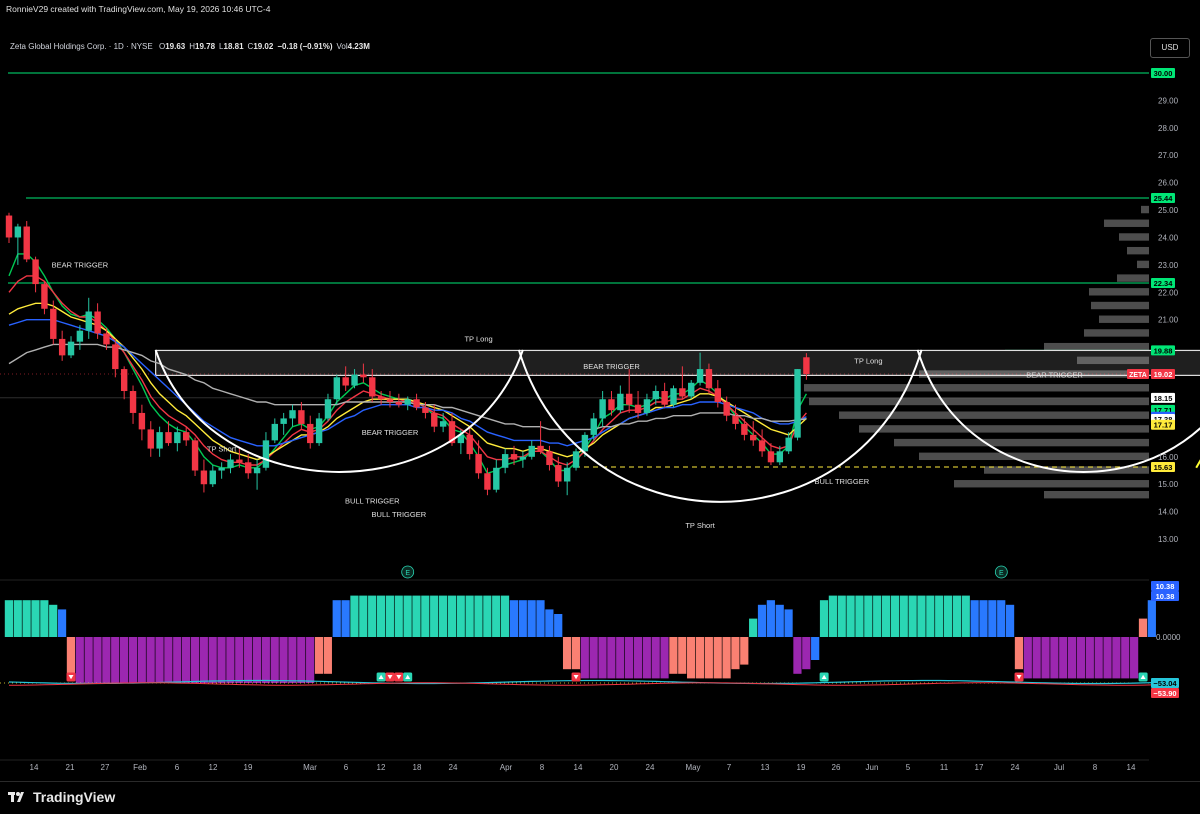 This screenshot has height=814, width=1200. I want to click on date-tick-label: 8, so click(542, 767).